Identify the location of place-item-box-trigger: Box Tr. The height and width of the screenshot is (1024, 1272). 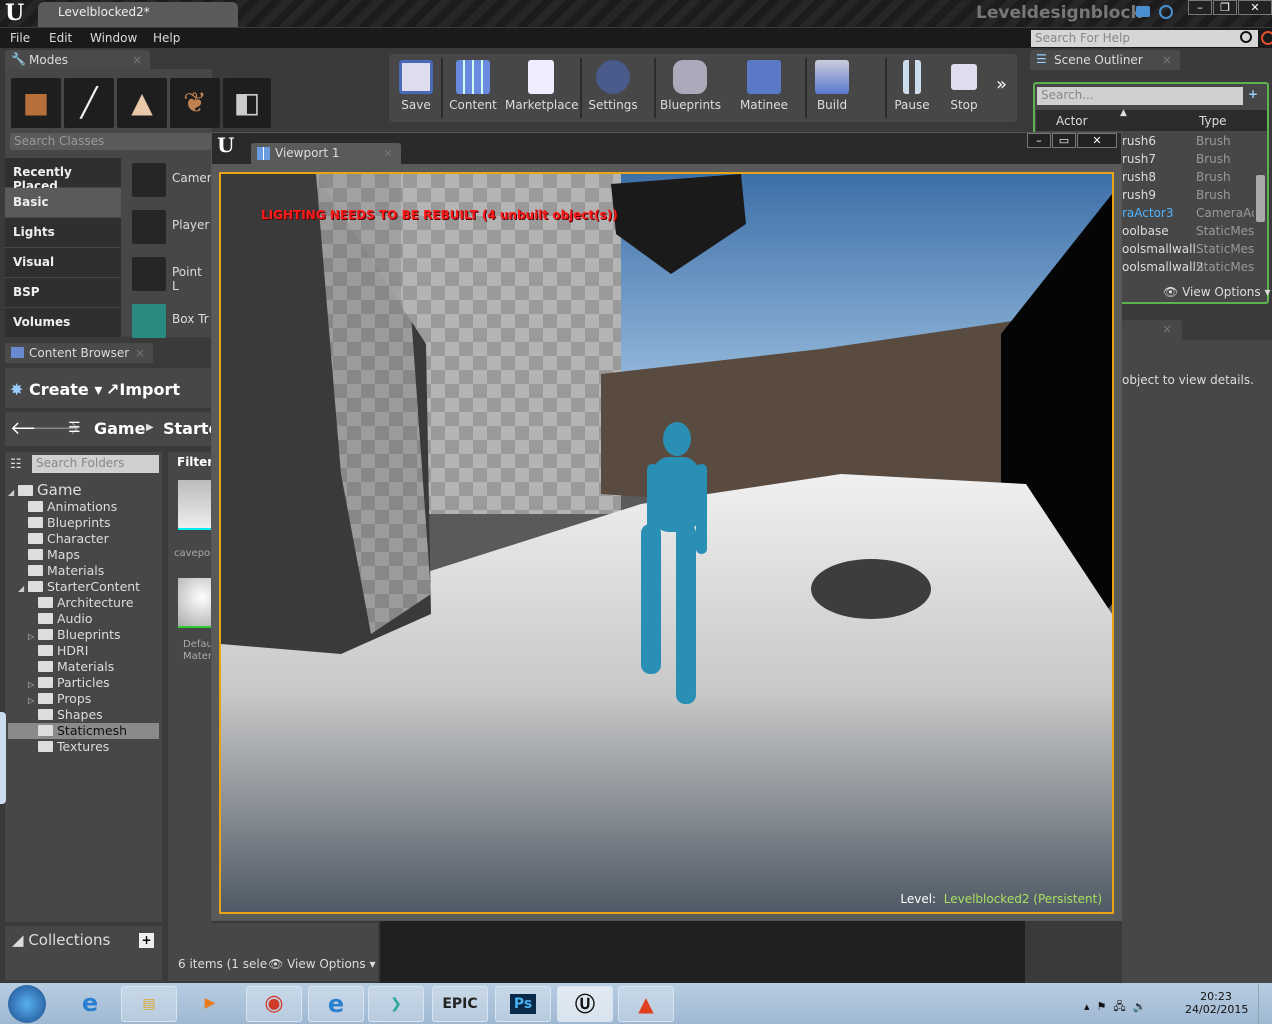
(170, 322).